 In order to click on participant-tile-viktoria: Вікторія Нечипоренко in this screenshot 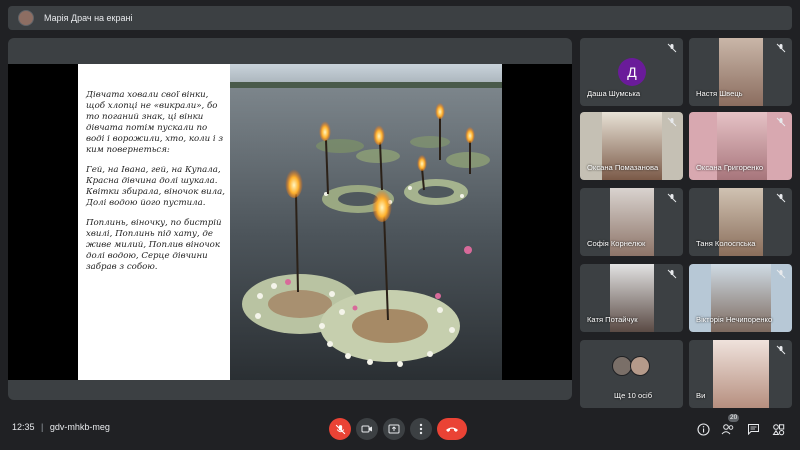, I will do `click(740, 298)`.